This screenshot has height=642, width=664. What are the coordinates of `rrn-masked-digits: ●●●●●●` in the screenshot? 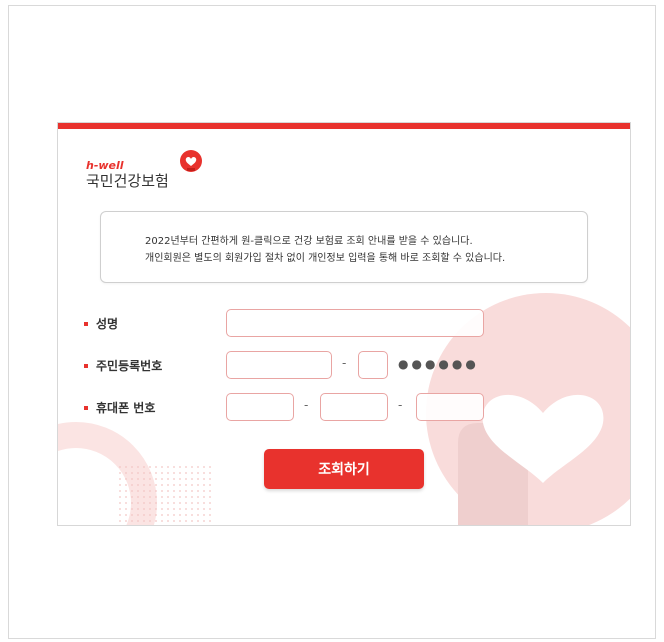 It's located at (438, 364).